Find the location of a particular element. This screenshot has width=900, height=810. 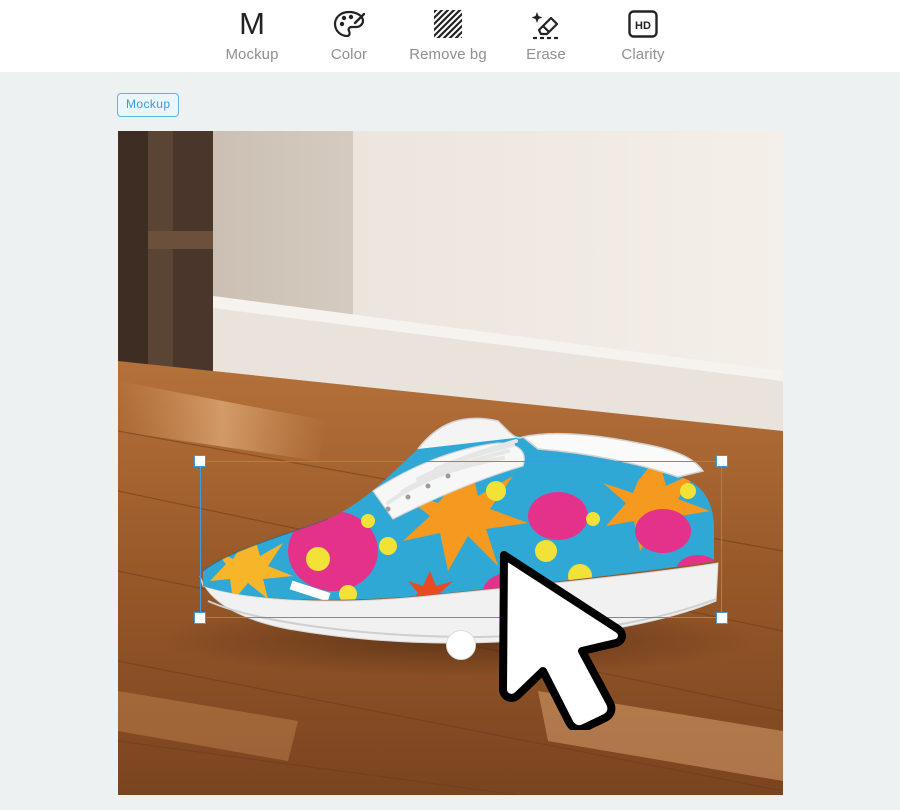

tool-remove-bg: Remove bg is located at coordinates (448, 37).